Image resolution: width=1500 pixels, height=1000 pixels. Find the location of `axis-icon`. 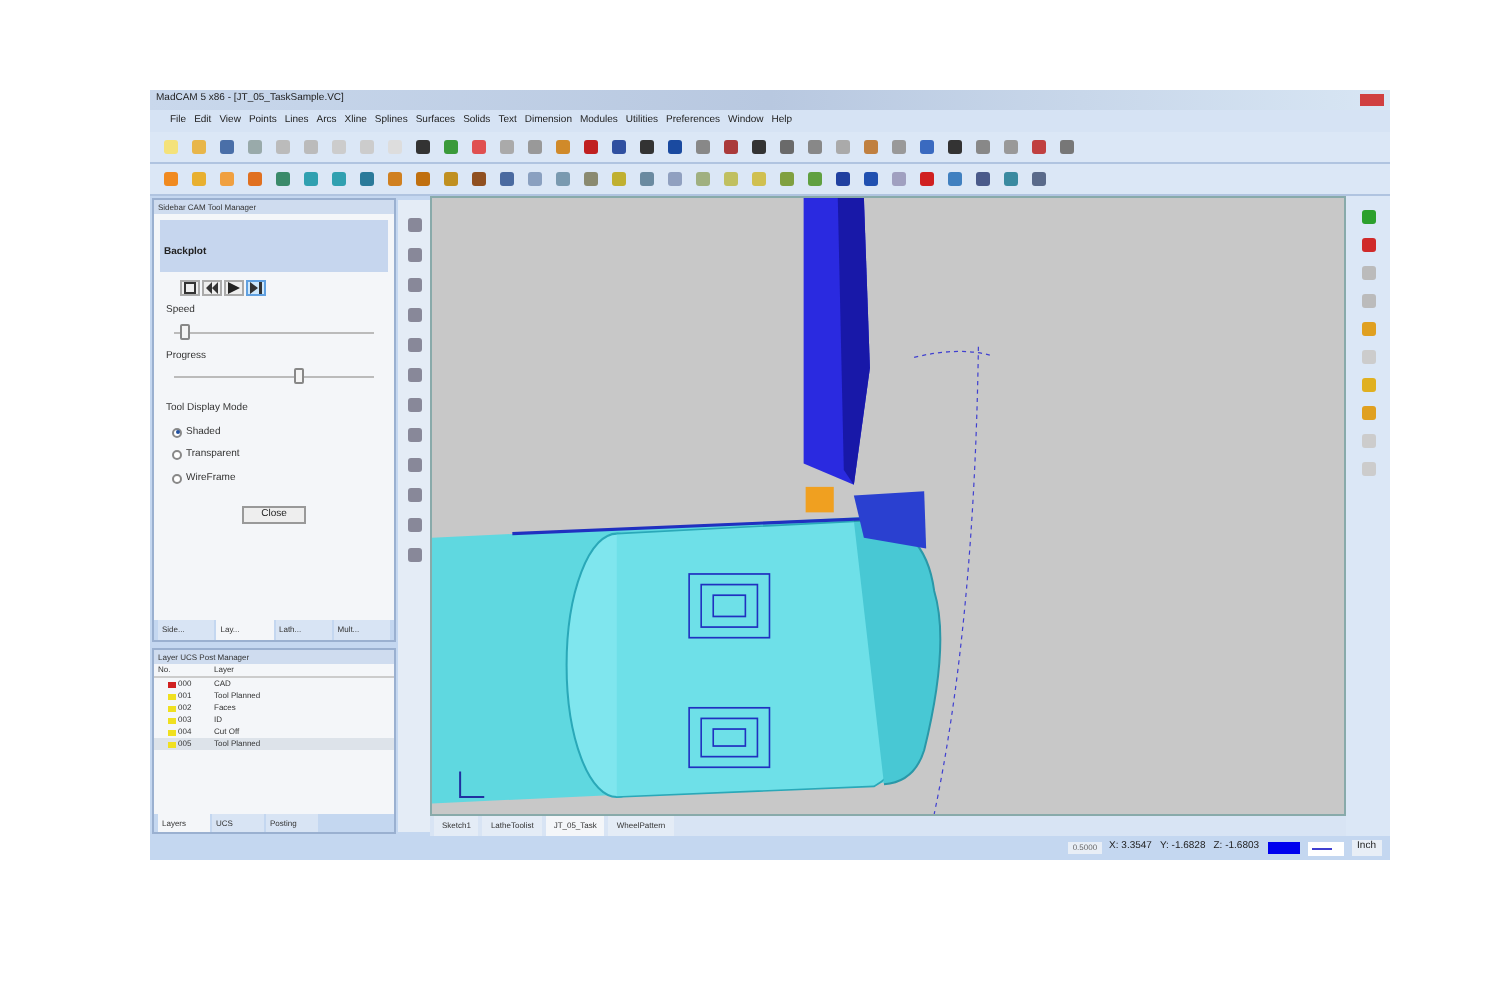

axis-icon is located at coordinates (472, 785).